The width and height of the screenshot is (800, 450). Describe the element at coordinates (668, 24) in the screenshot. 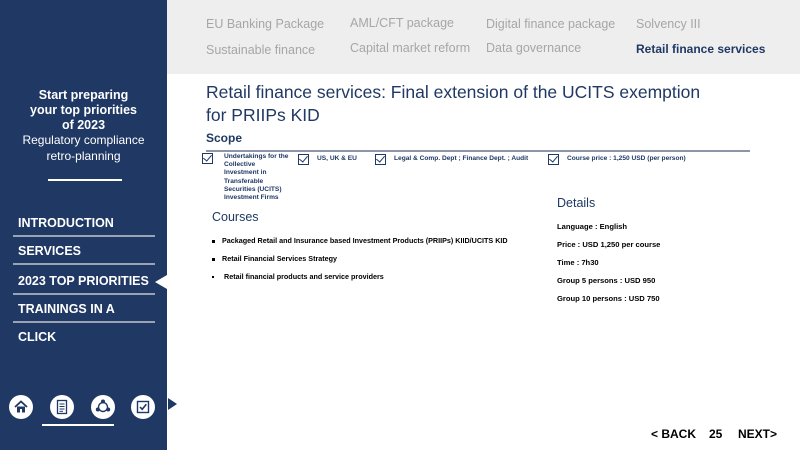

I see `tab-solvency-iii: Solvency III` at that location.